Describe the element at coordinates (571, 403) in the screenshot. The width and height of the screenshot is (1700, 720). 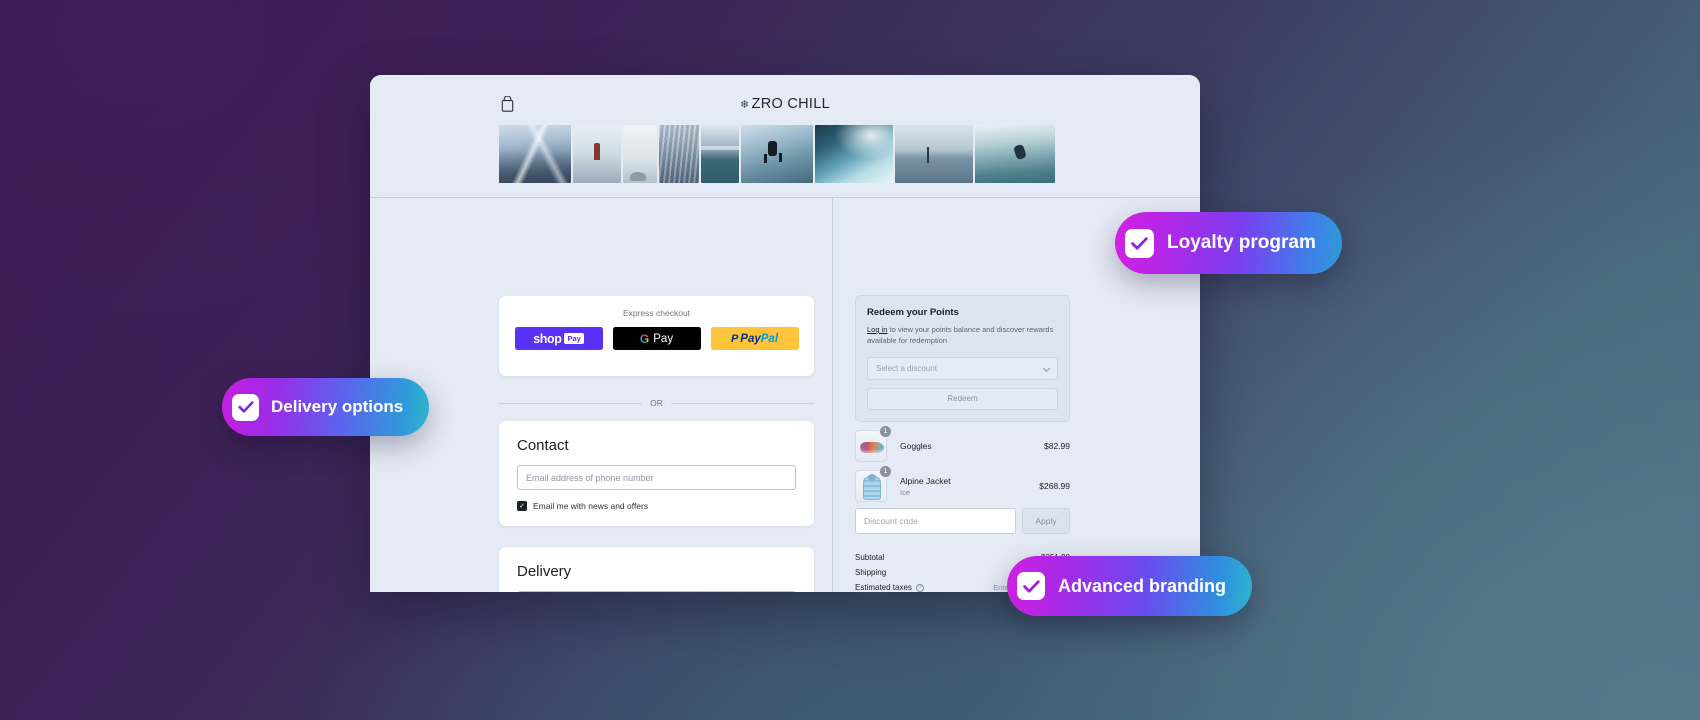
I see `divider-line-left` at that location.